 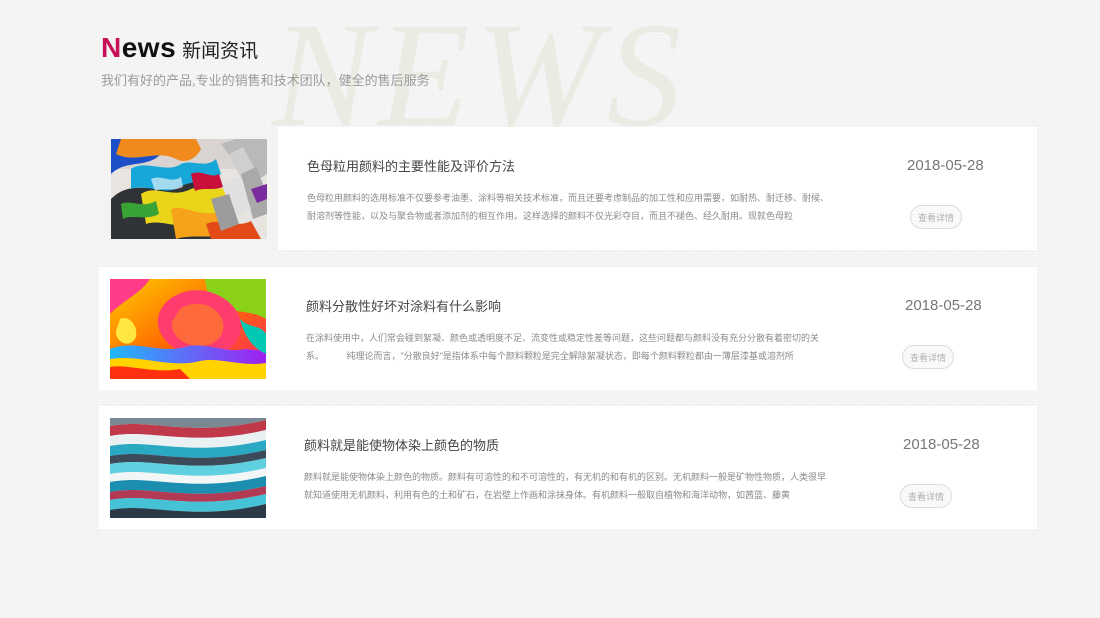 I want to click on colorful-paint-splash-image, so click(x=188, y=329).